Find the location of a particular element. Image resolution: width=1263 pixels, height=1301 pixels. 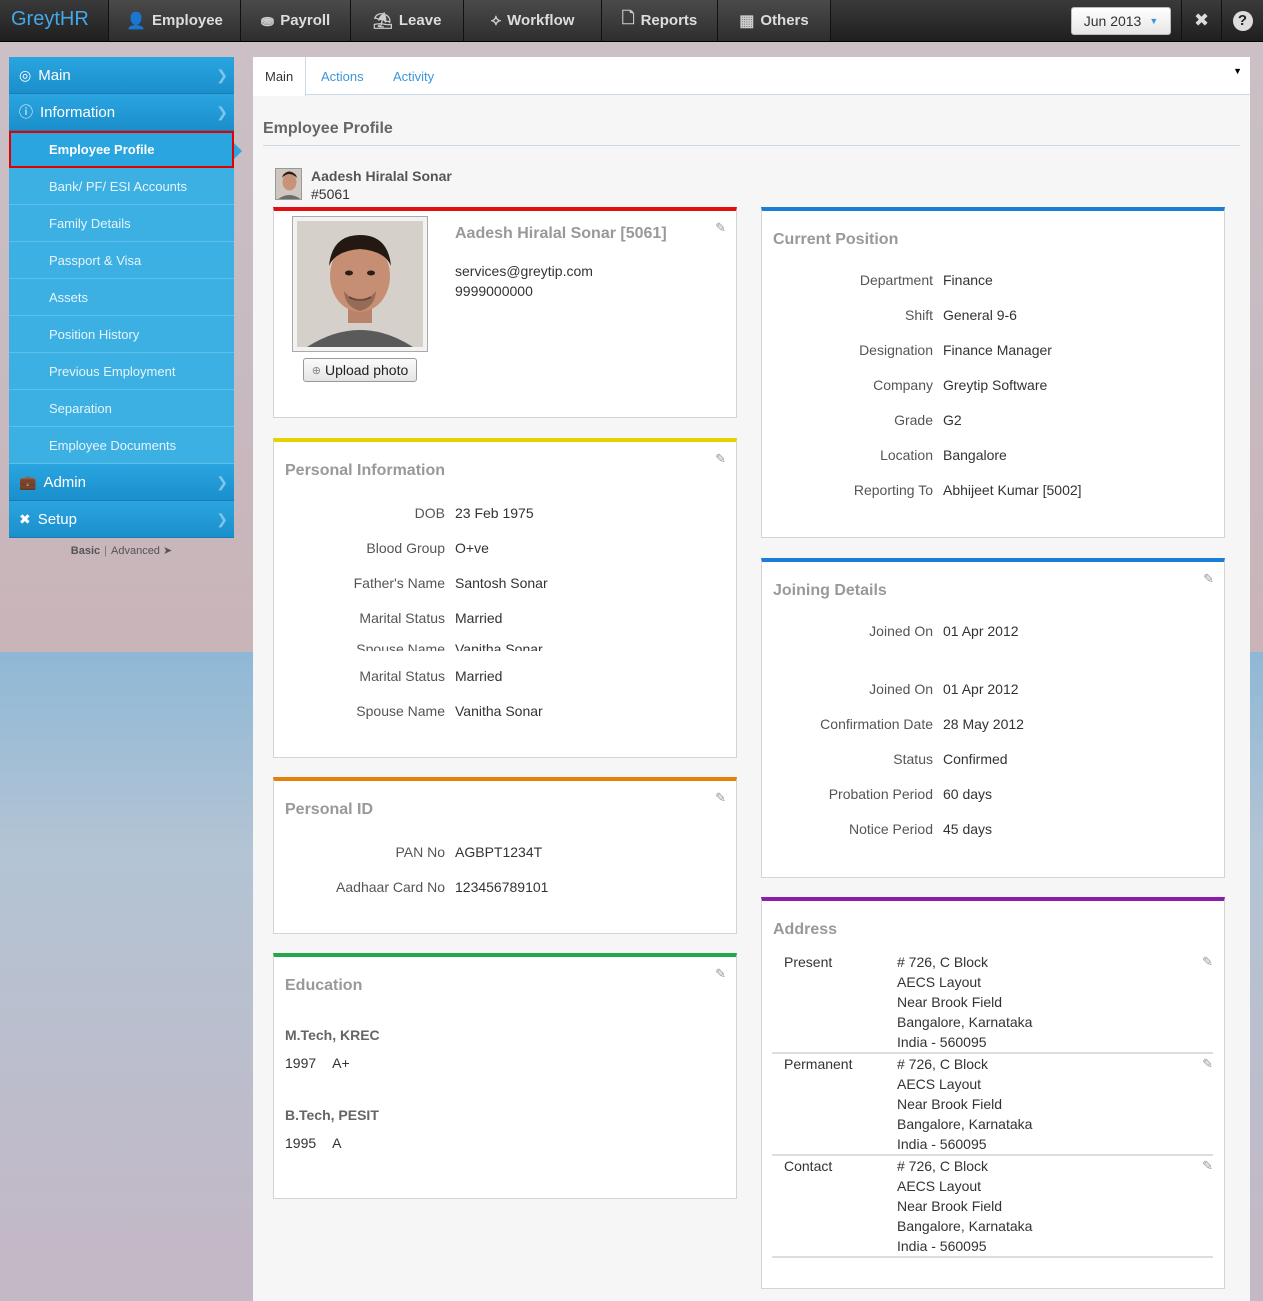

info-label: Status is located at coordinates (913, 759).